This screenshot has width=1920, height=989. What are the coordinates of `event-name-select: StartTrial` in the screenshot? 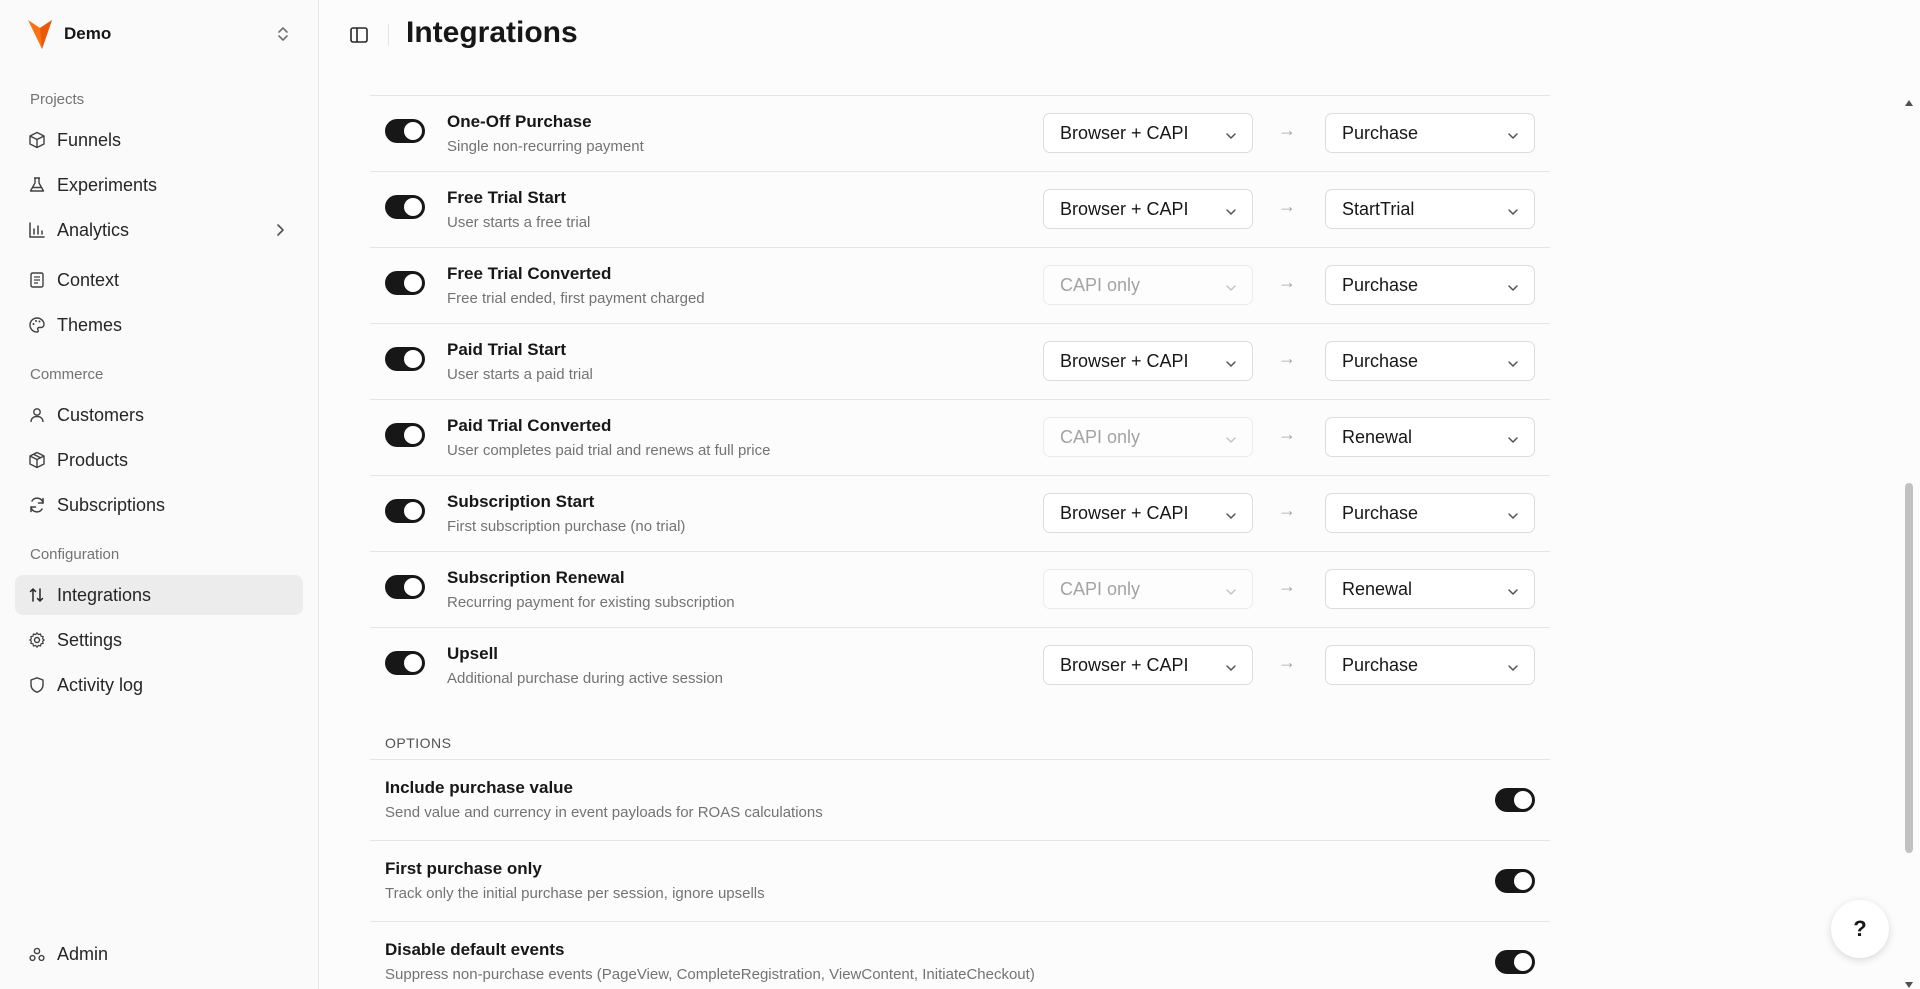 It's located at (1430, 209).